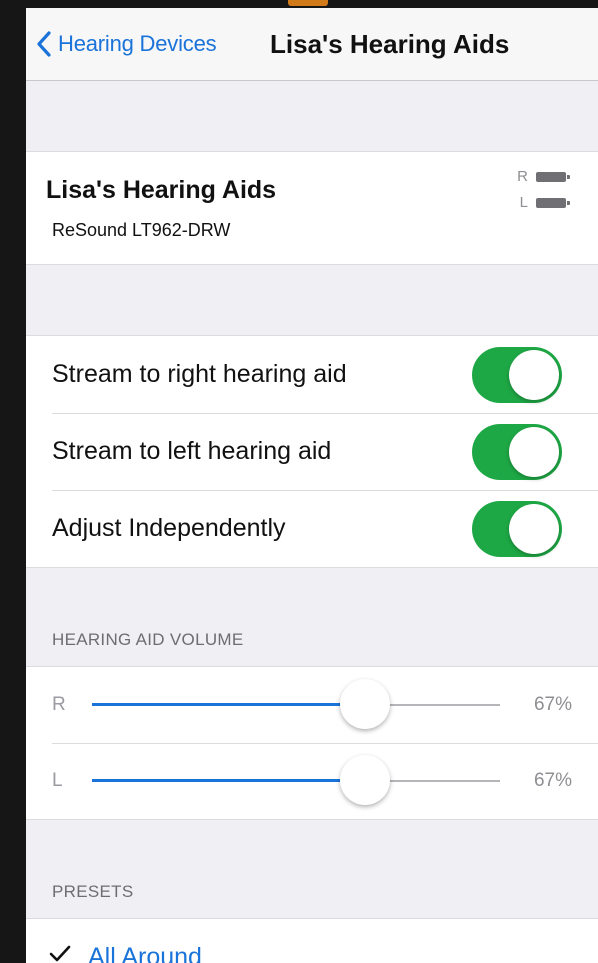 The width and height of the screenshot is (598, 963). Describe the element at coordinates (60, 952) in the screenshot. I see `checkmark-icon` at that location.